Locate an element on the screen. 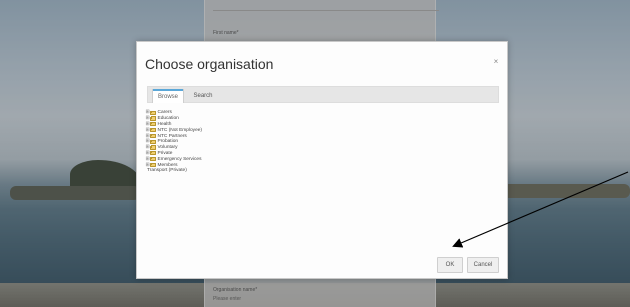 Image resolution: width=630 pixels, height=307 pixels. annotation-arrow is located at coordinates (540, 209).